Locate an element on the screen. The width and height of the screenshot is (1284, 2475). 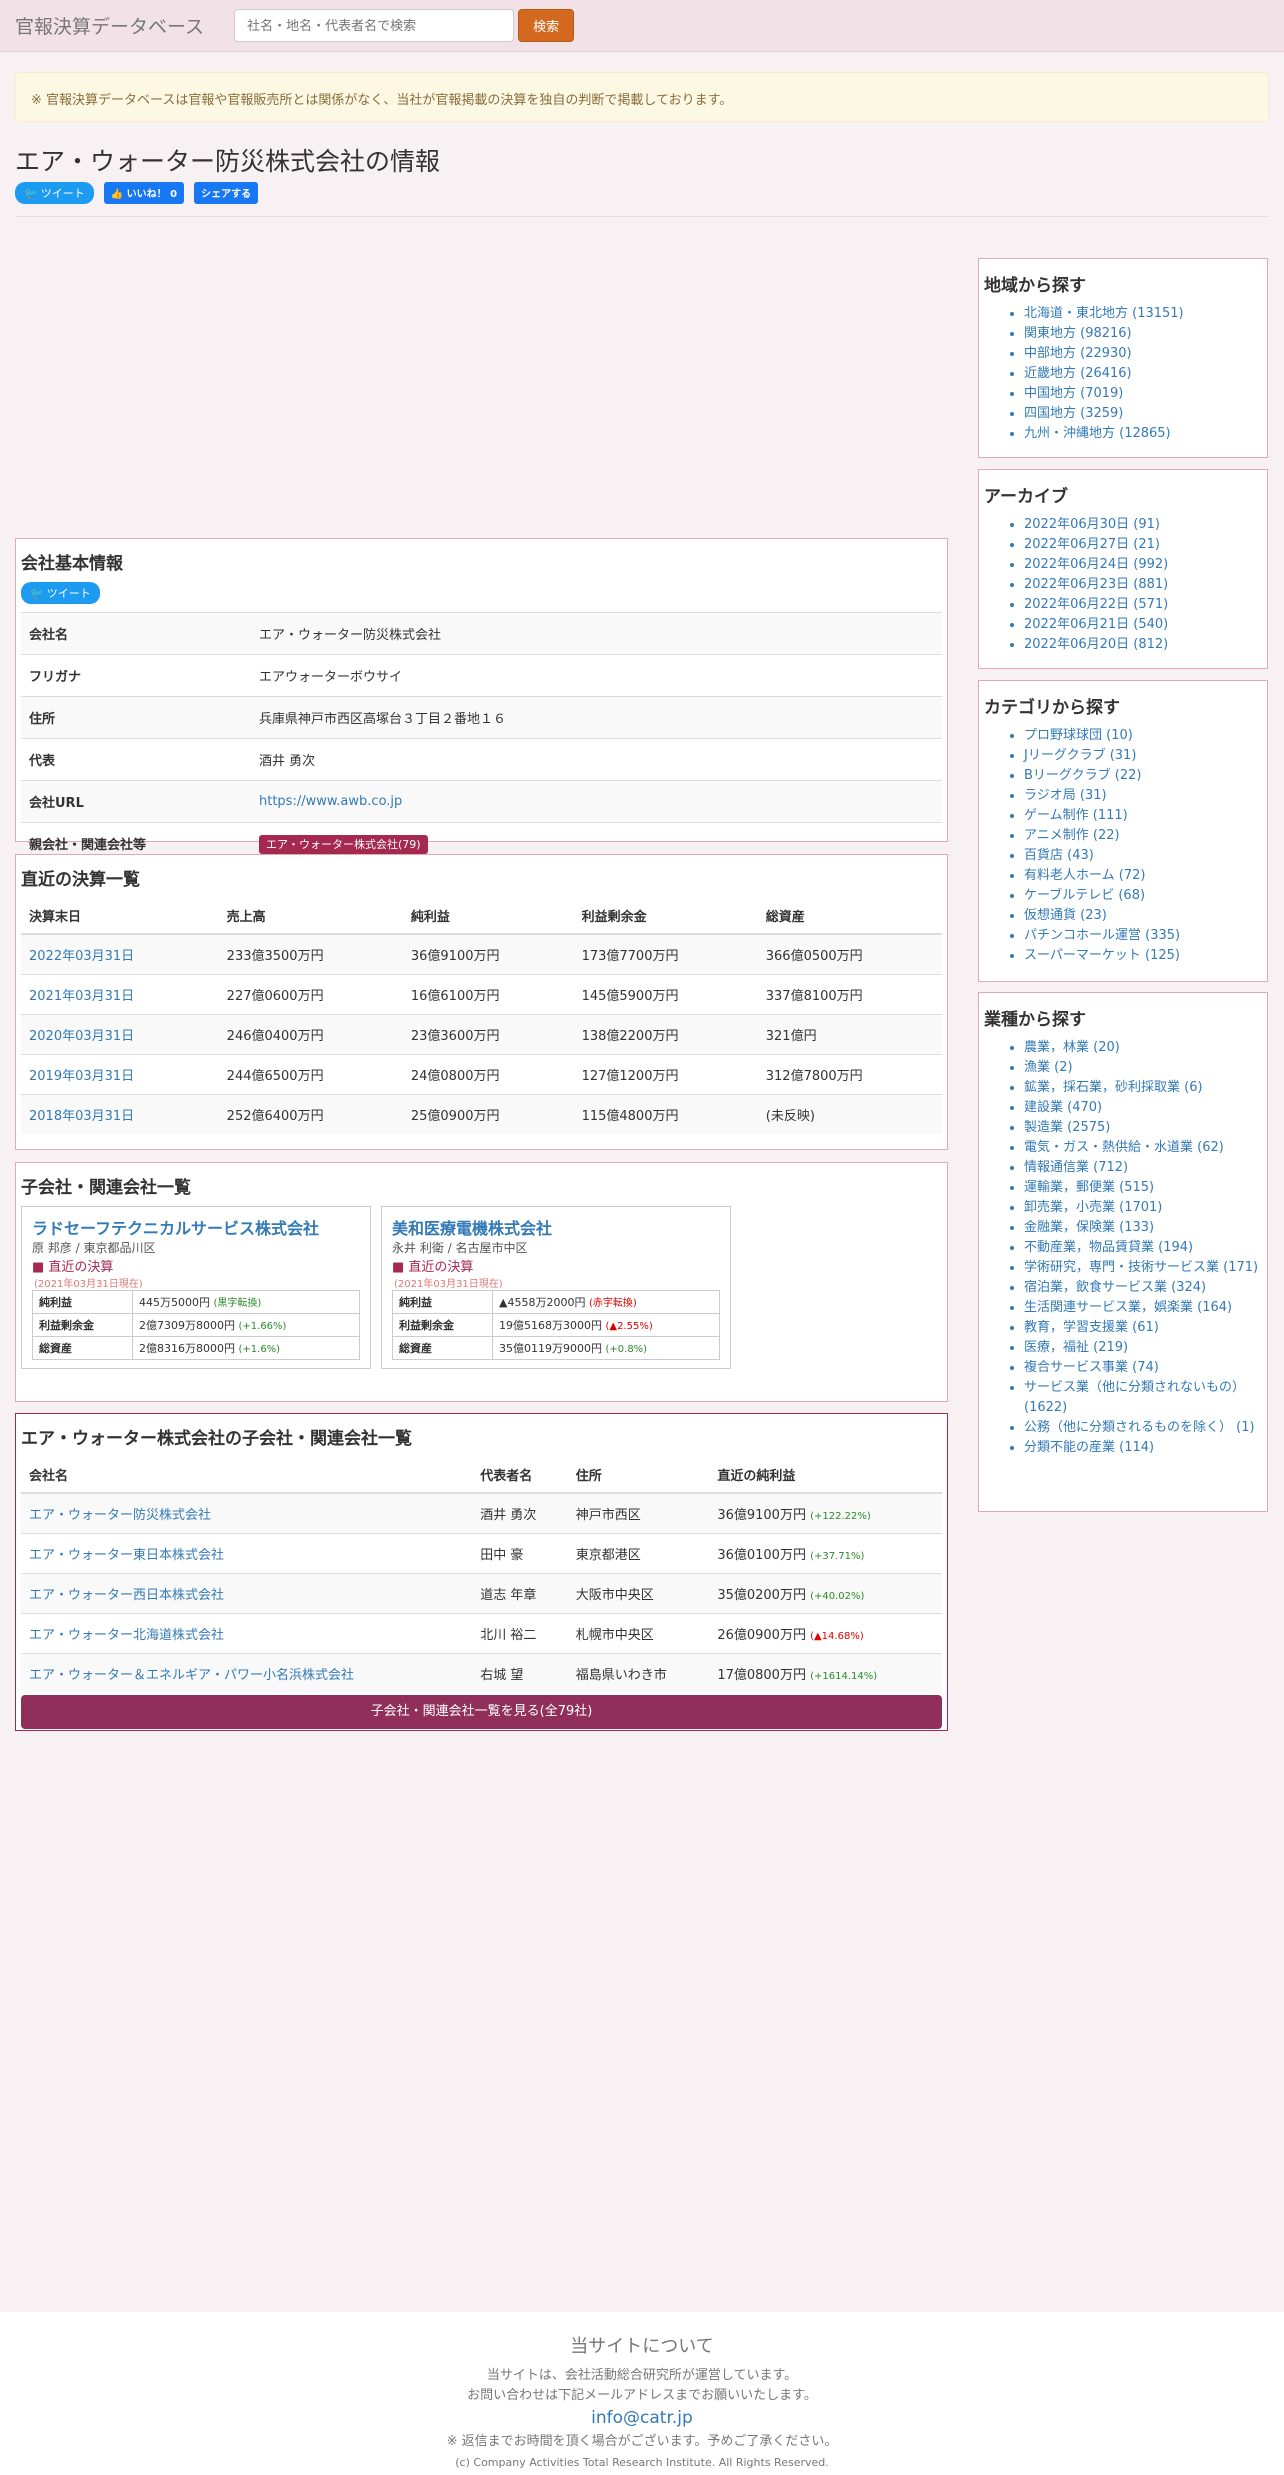
sidebar-link: ケーブルテレビ (68) is located at coordinates (1084, 895).